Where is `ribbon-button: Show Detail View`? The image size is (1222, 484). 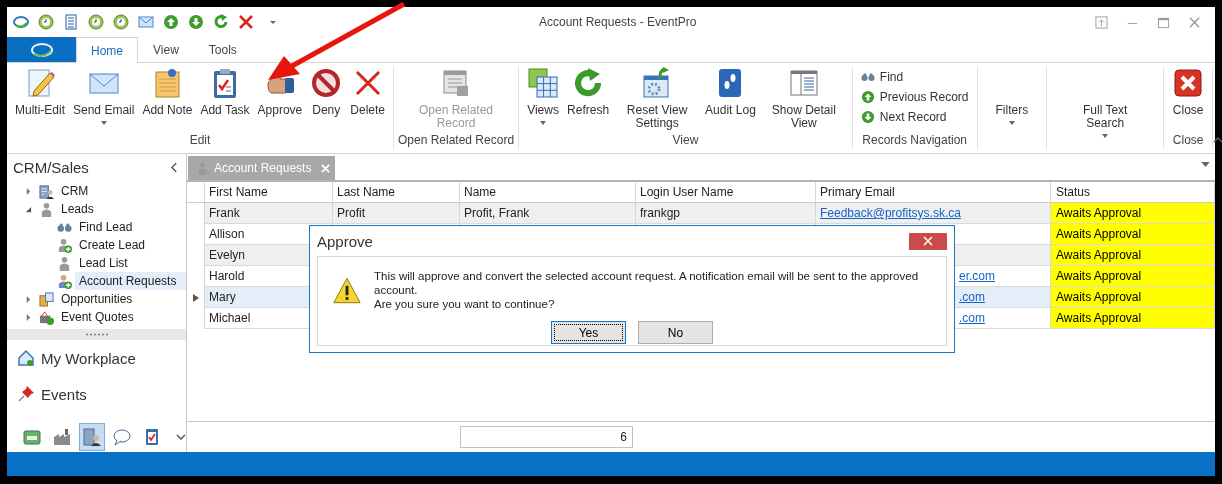
ribbon-button: Show Detail View is located at coordinates (803, 100).